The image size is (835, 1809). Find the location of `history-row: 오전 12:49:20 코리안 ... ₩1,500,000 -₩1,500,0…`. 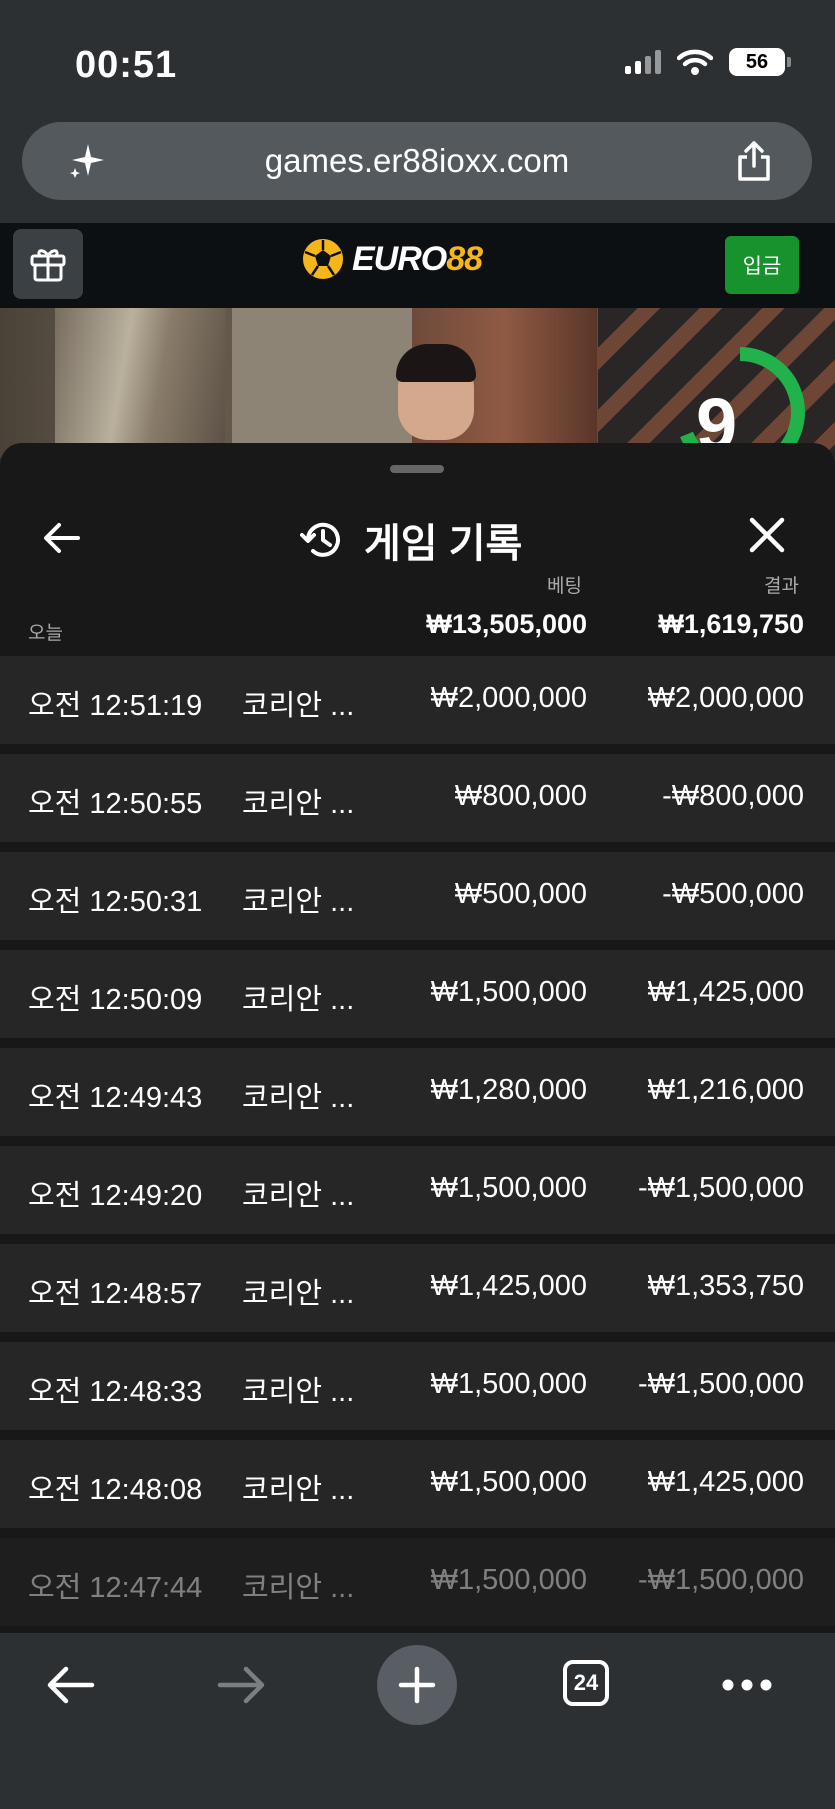

history-row: 오전 12:49:20 코리안 ... ₩1,500,000 -₩1,500,0… is located at coordinates (417, 1190).